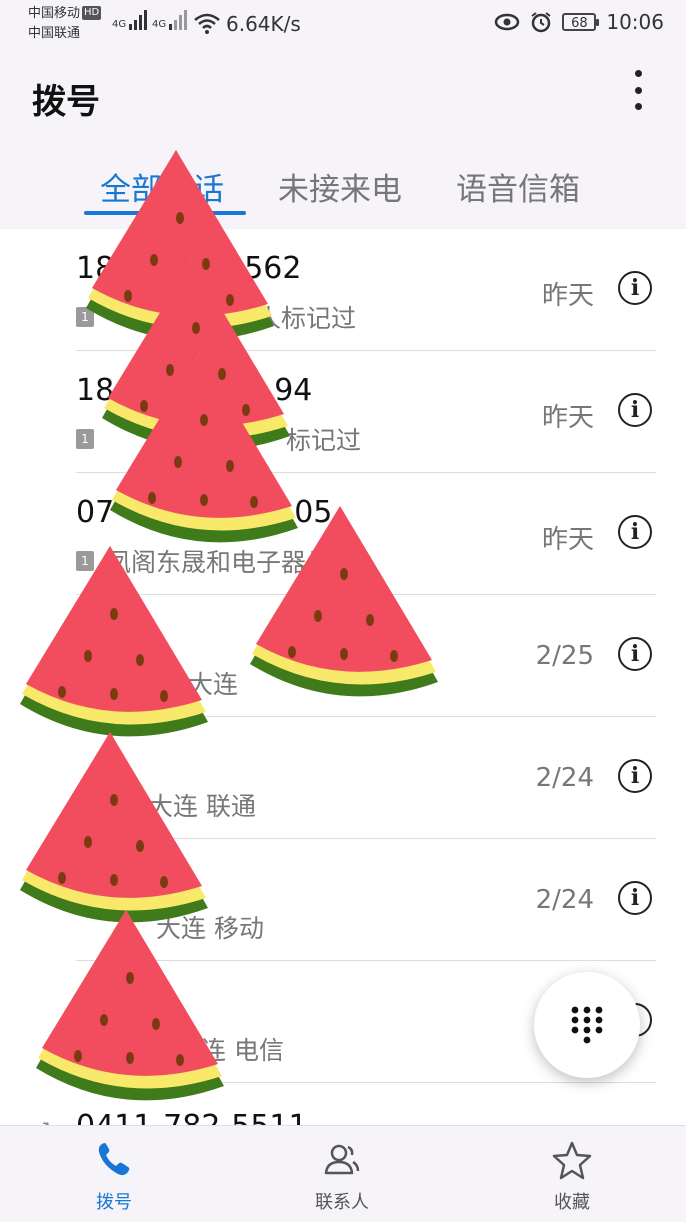 The width and height of the screenshot is (686, 1222). Describe the element at coordinates (342, 1202) in the screenshot. I see `nav-contacts-label: 联系人` at that location.